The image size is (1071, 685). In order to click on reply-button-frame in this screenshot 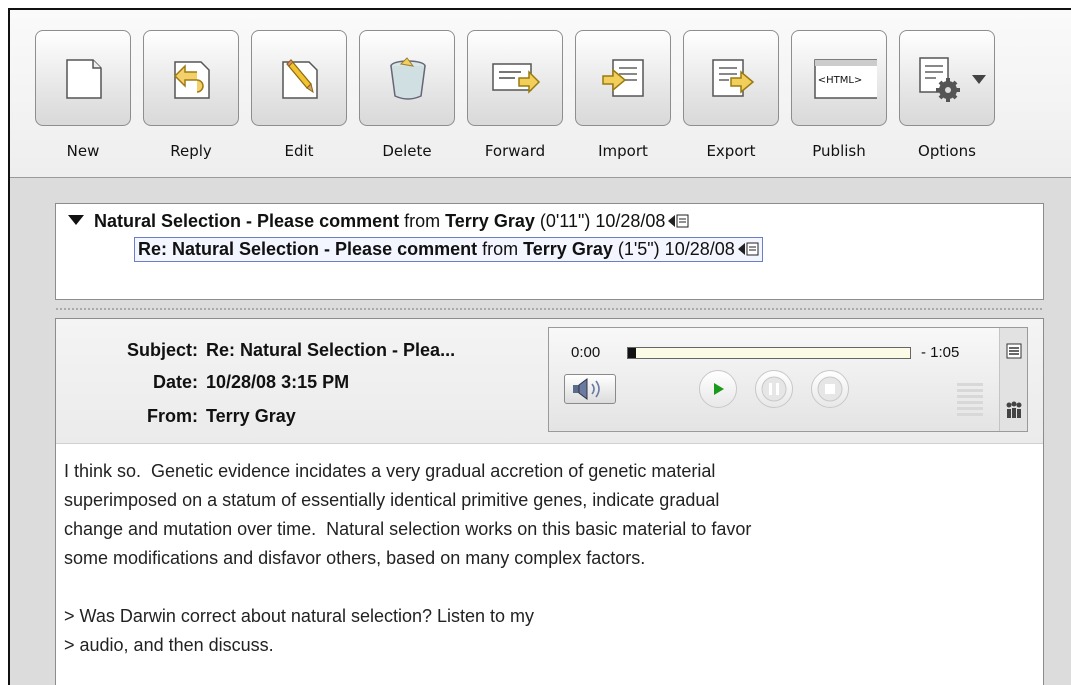, I will do `click(191, 78)`.